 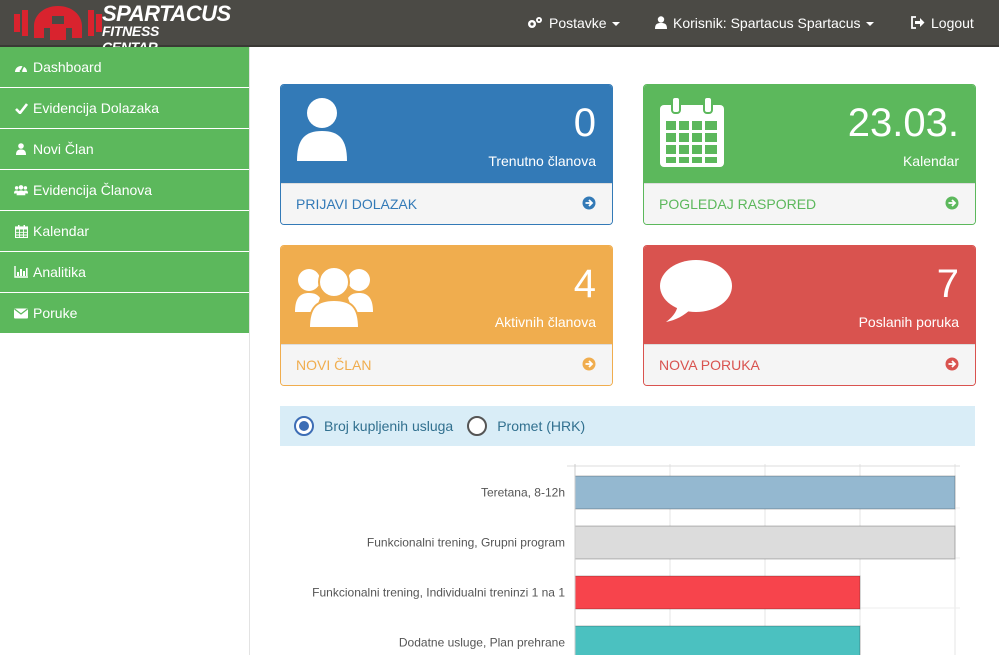 I want to click on sidebar-item-novi-clan: Novi Član, so click(x=124, y=149).